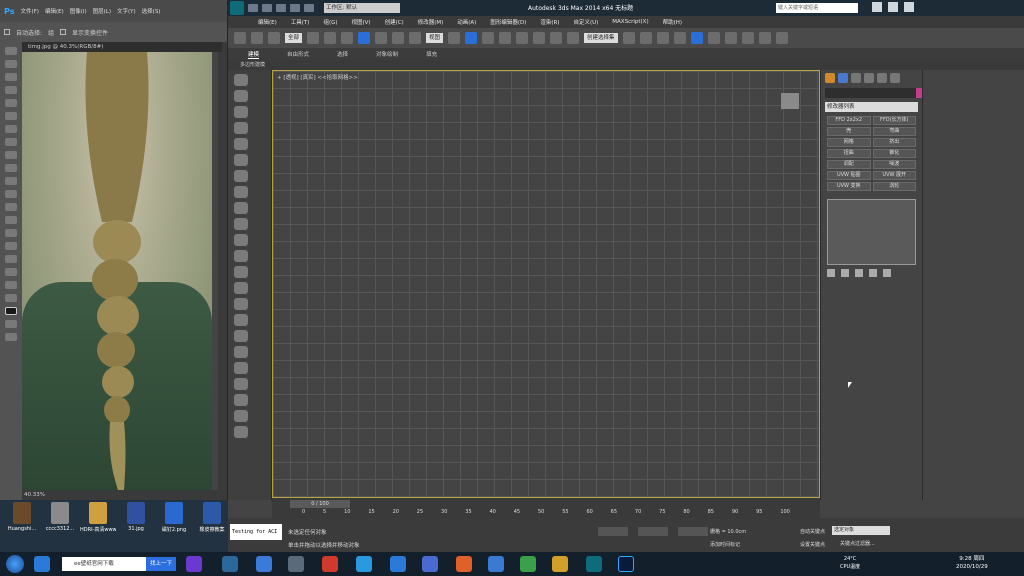 The height and width of the screenshot is (576, 1024). What do you see at coordinates (894, 142) in the screenshot?
I see `modifier-button: 挤出` at bounding box center [894, 142].